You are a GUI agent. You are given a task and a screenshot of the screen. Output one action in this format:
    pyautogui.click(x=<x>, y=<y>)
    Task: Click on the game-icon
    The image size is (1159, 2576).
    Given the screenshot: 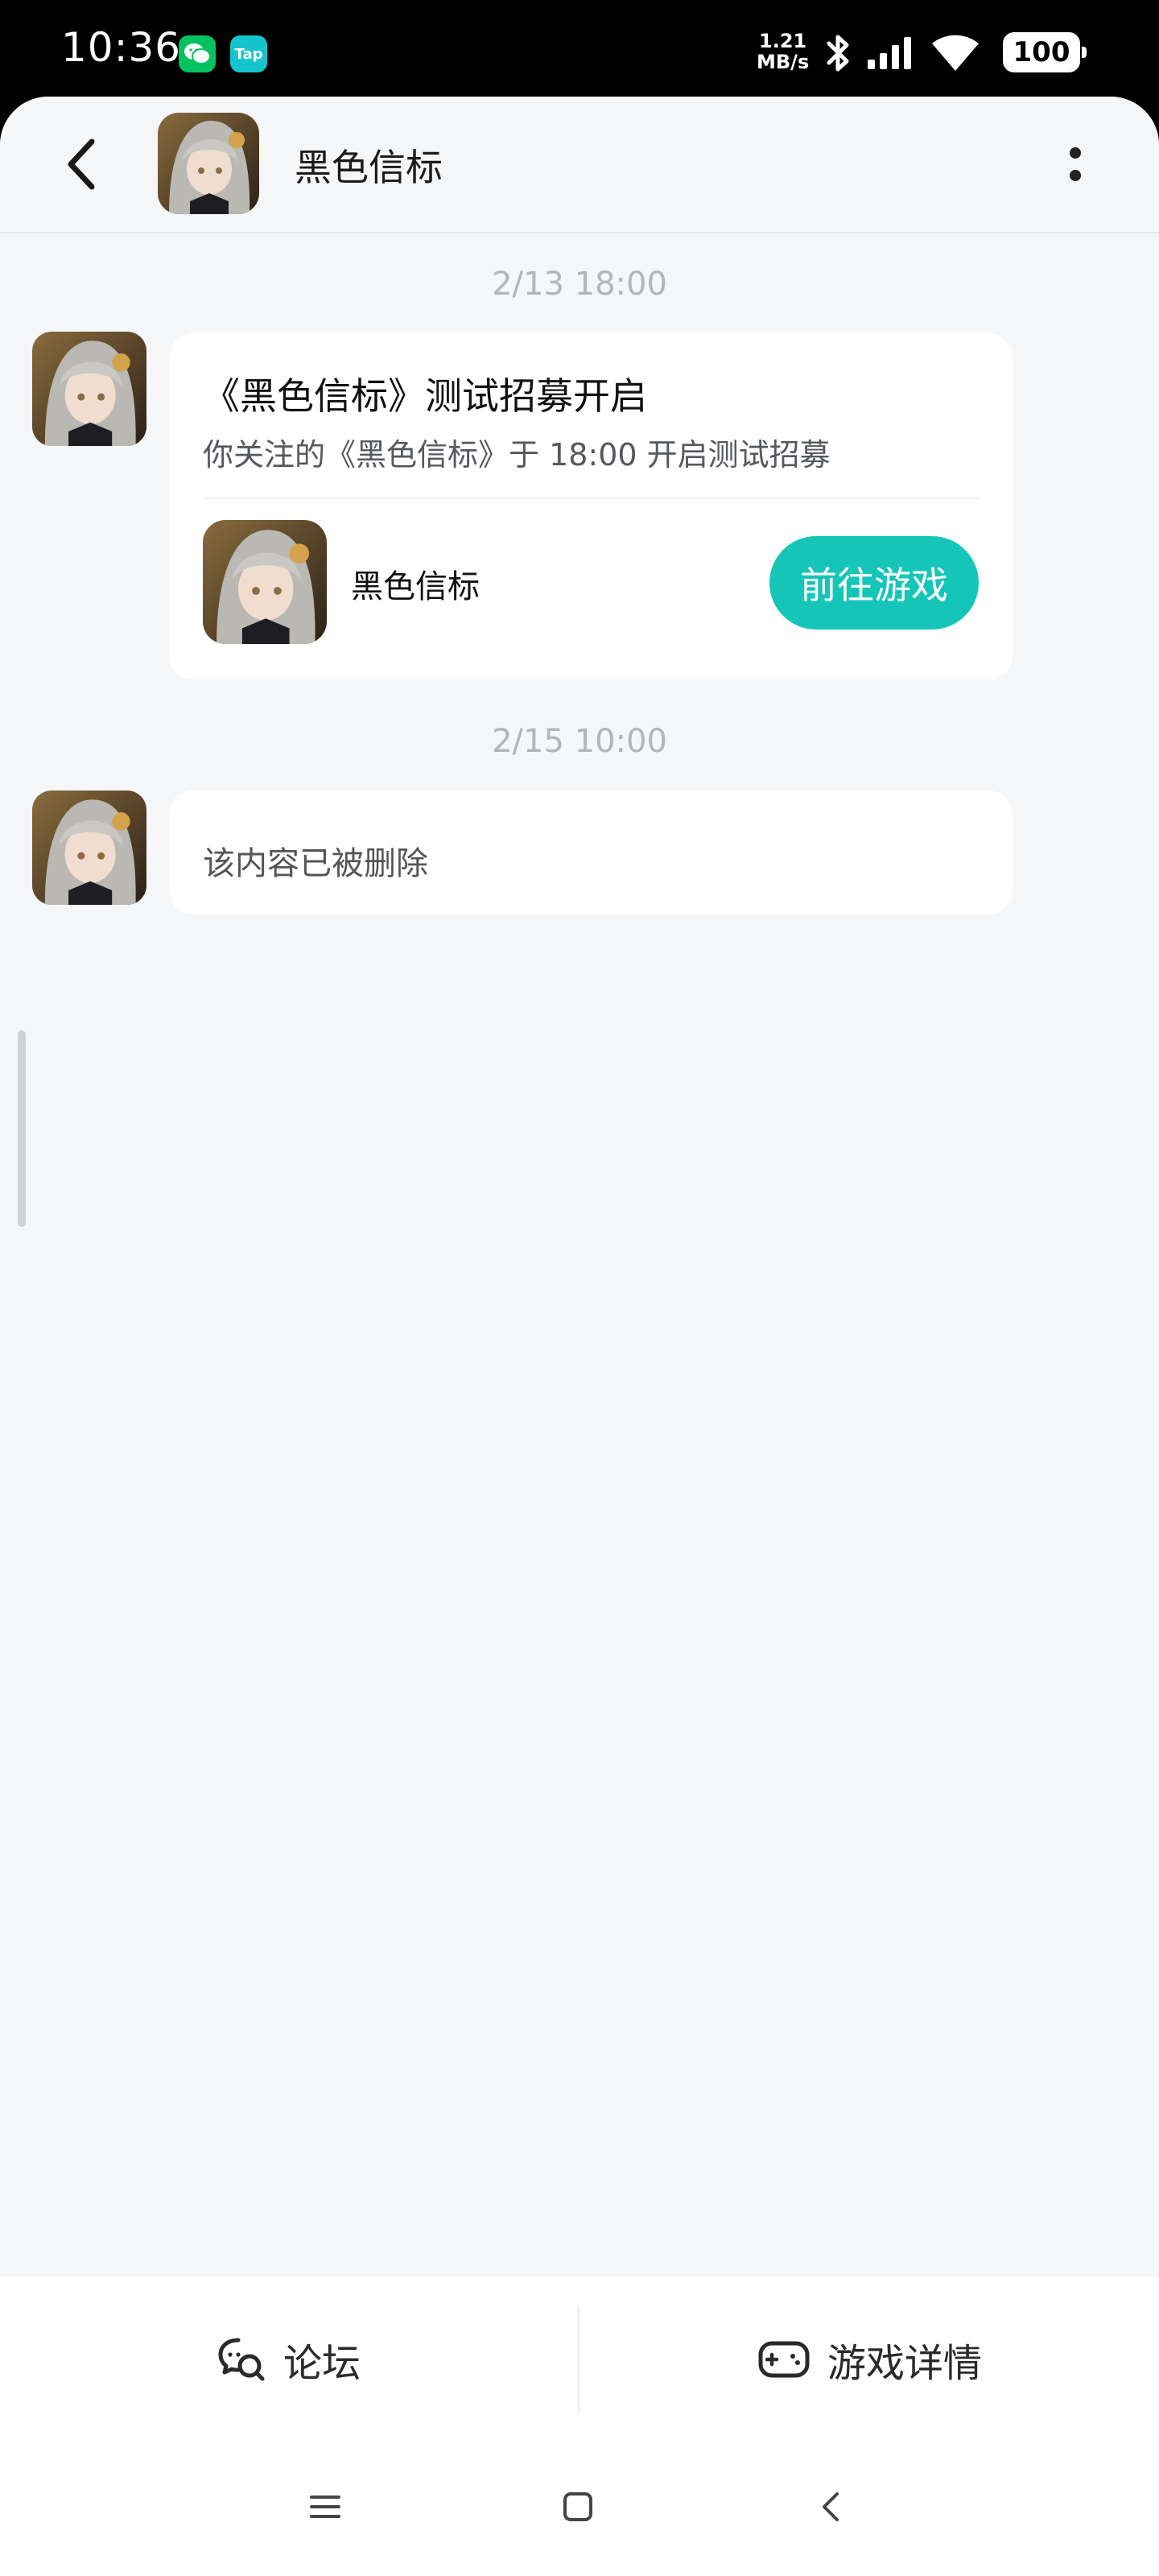 What is the action you would take?
    pyautogui.click(x=265, y=582)
    